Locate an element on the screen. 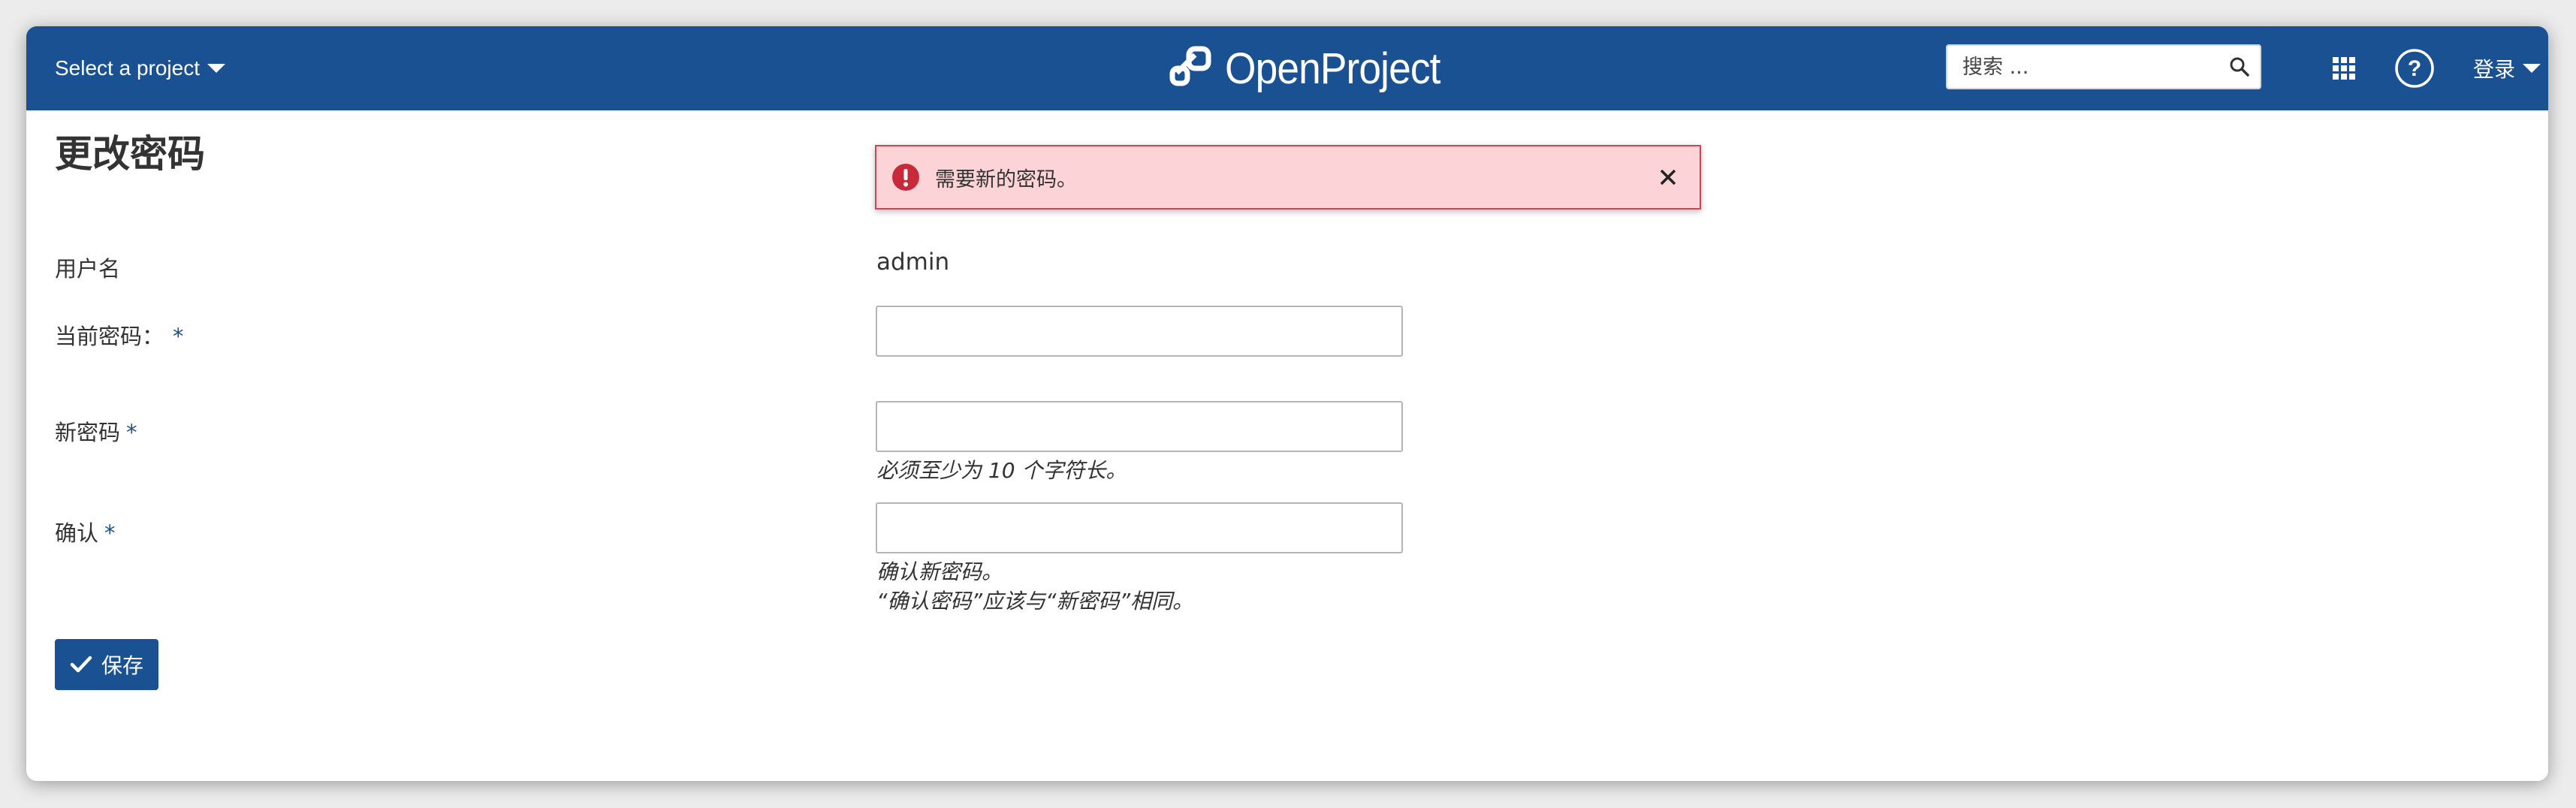 The width and height of the screenshot is (2576, 808). logo-text: OpenProject is located at coordinates (1333, 68).